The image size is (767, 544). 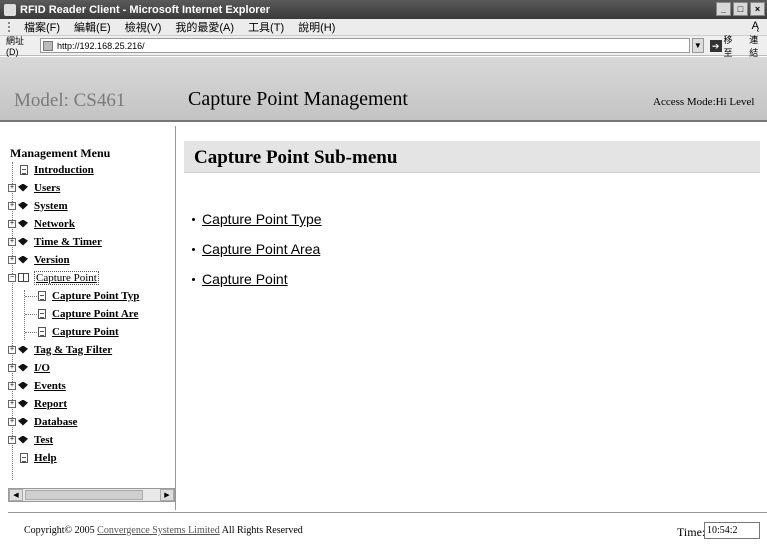 I want to click on address-label: 網址(D), so click(x=15, y=46).